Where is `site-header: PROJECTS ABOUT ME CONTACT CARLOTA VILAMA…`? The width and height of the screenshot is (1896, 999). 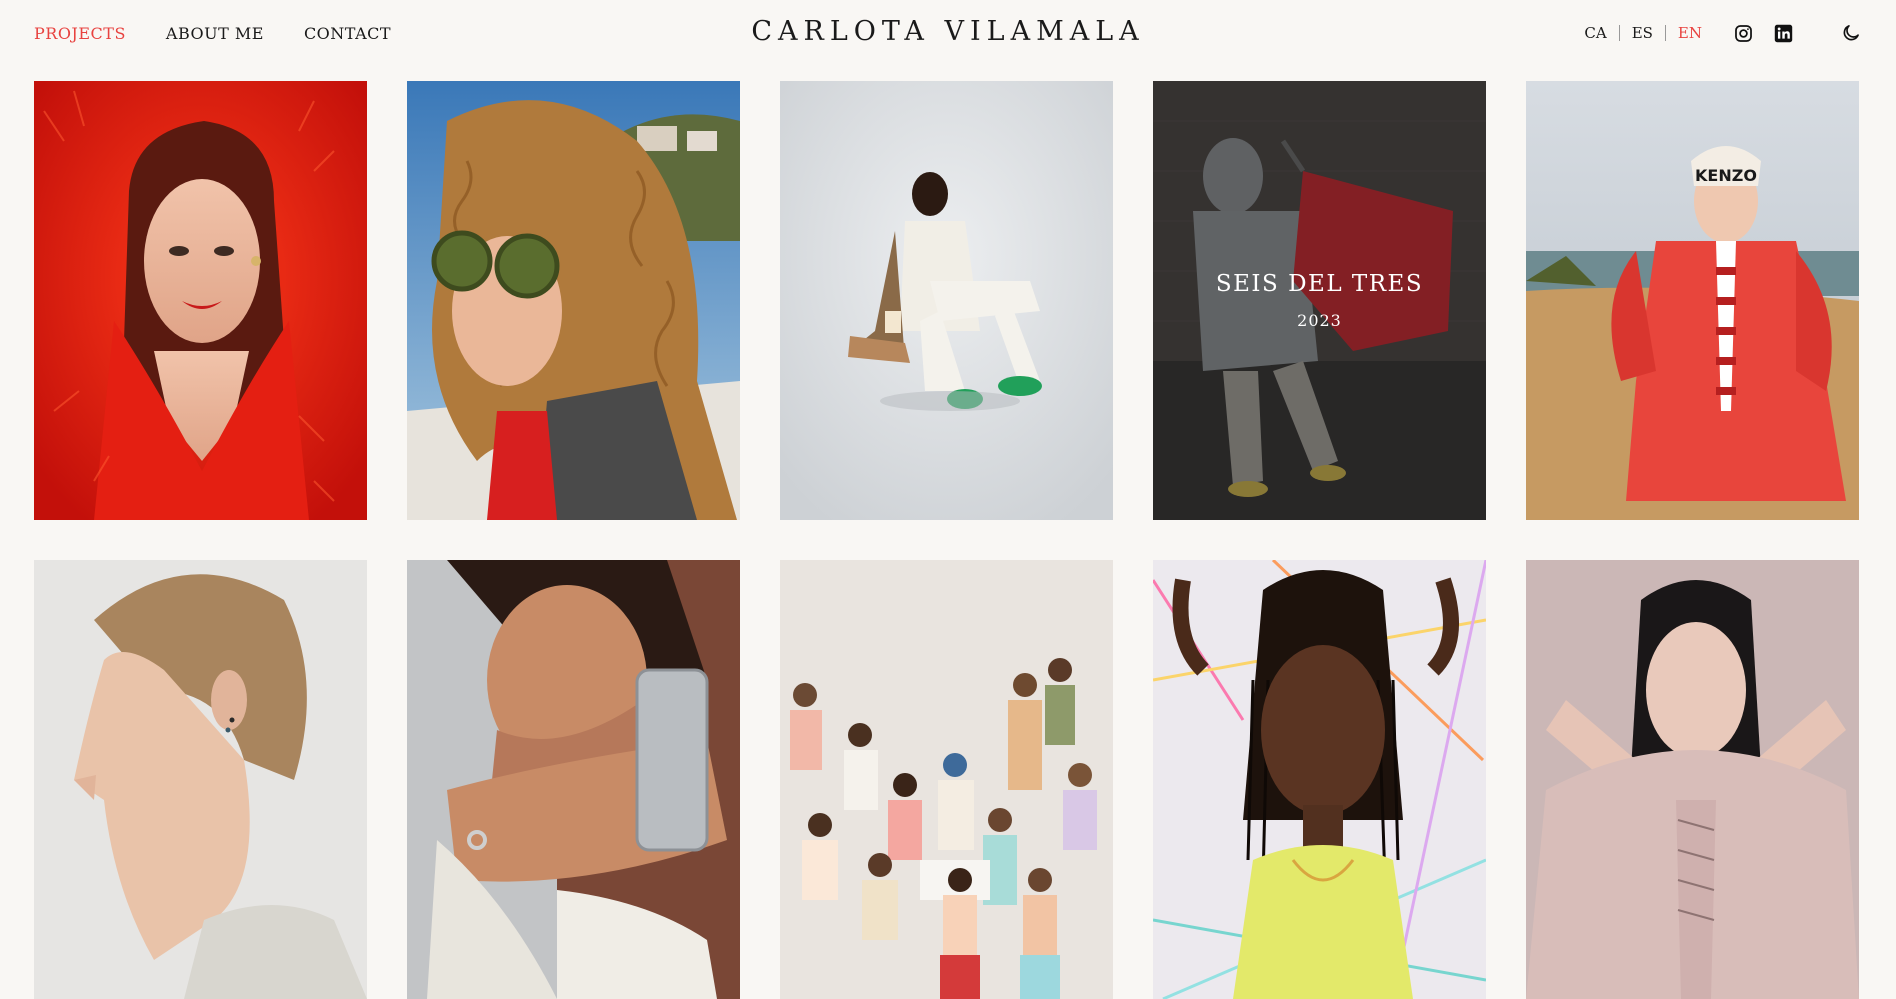
site-header: PROJECTS ABOUT ME CONTACT CARLOTA VILAMA… is located at coordinates (948, 34).